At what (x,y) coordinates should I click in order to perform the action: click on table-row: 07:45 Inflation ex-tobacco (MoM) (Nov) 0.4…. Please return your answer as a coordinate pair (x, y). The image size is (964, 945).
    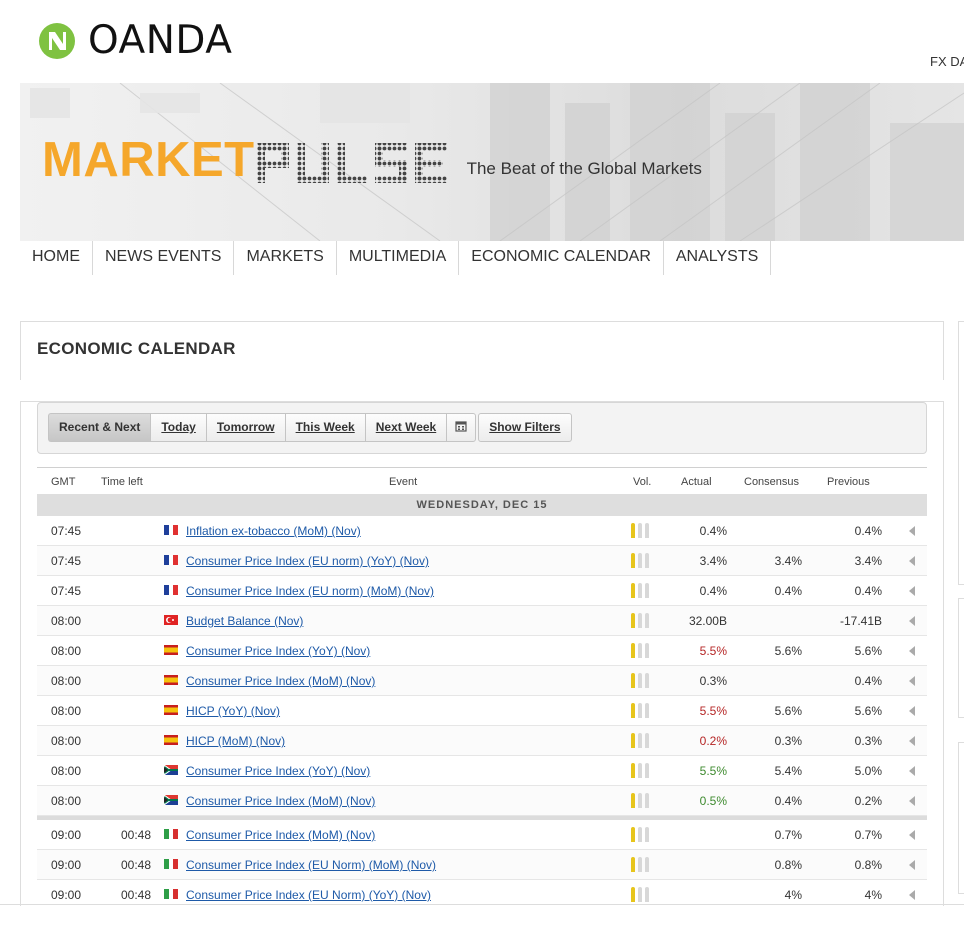
    Looking at the image, I should click on (482, 531).